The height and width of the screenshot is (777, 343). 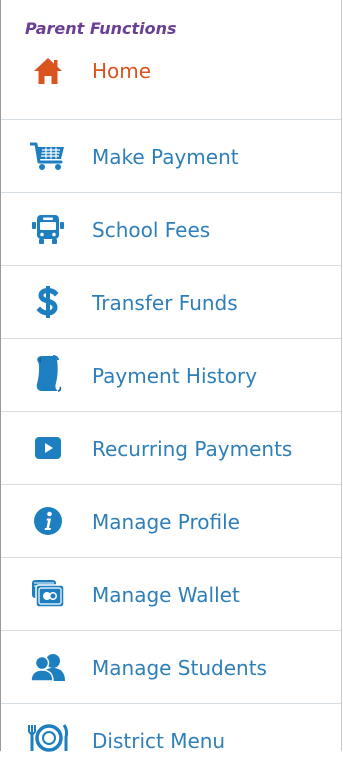 I want to click on menu-item-label: Transfer Funds, so click(x=165, y=303).